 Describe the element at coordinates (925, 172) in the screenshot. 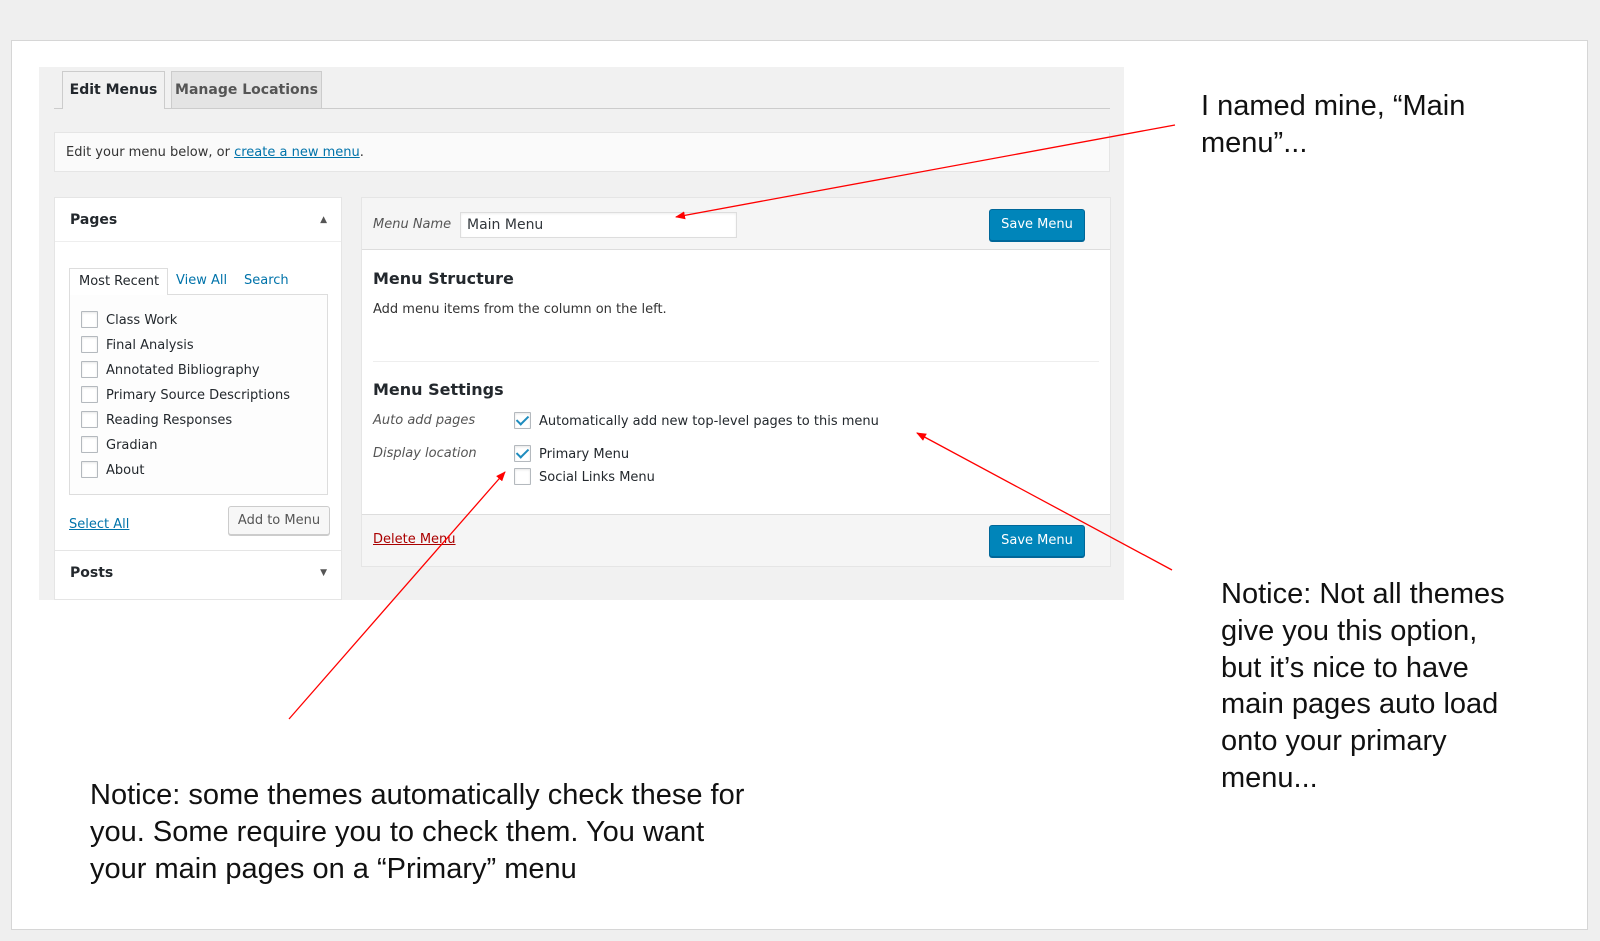

I see `arrow-to-menu-name` at that location.